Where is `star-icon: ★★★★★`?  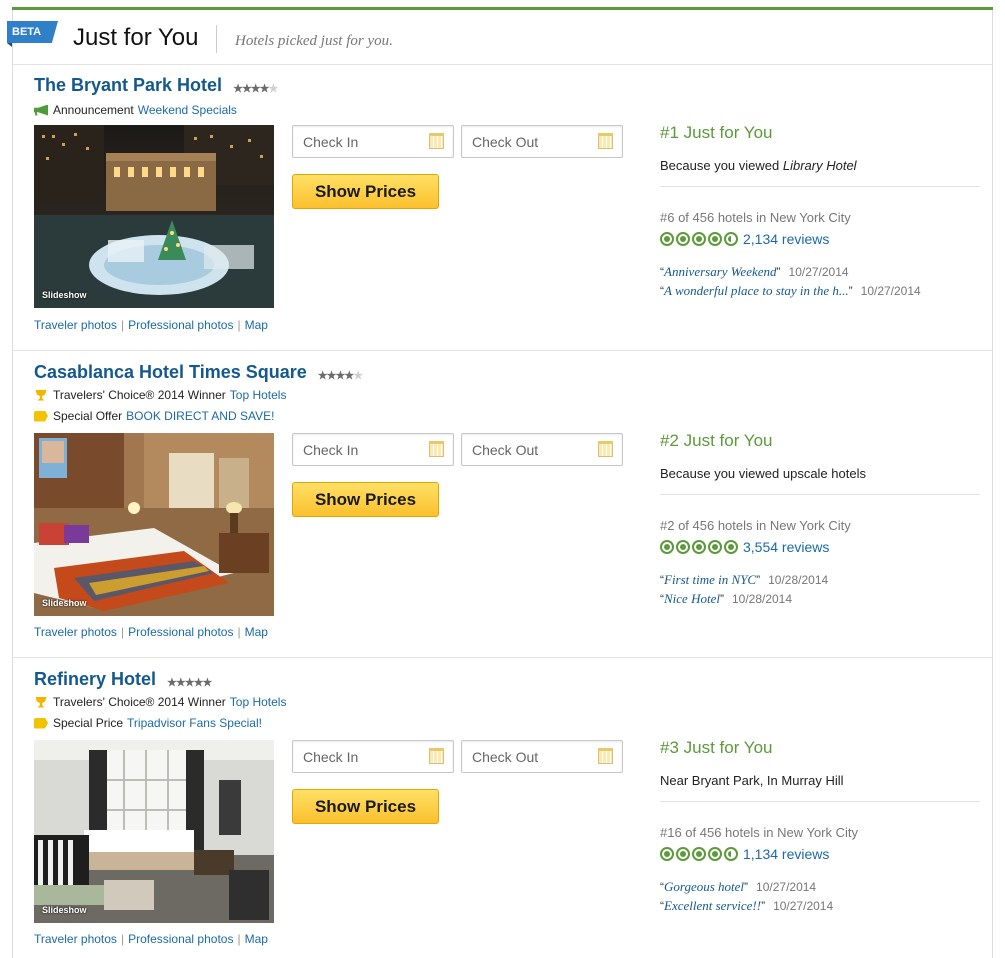 star-icon: ★★★★★ is located at coordinates (189, 682).